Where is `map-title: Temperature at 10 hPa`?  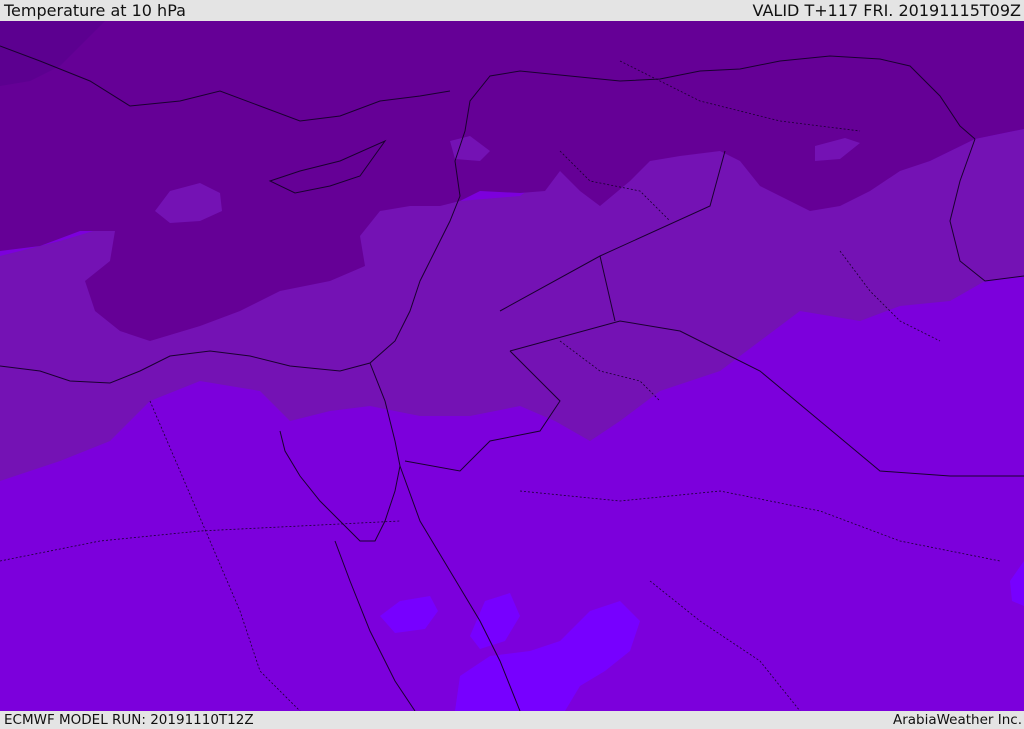 map-title: Temperature at 10 hPa is located at coordinates (95, 10).